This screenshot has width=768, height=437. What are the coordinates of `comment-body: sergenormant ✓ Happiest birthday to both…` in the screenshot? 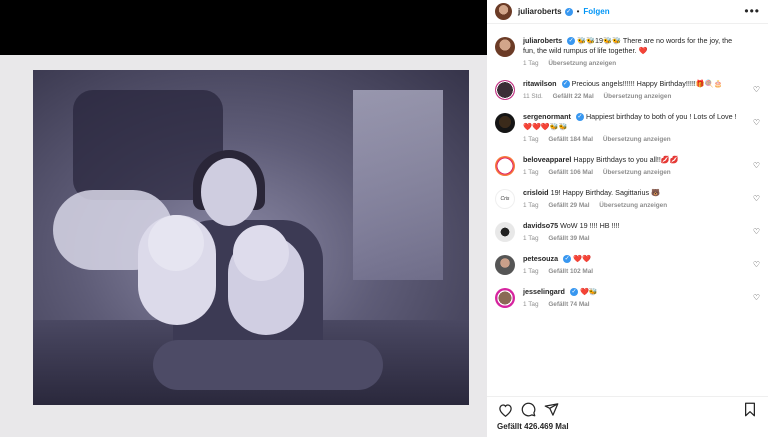 It's located at (641, 128).